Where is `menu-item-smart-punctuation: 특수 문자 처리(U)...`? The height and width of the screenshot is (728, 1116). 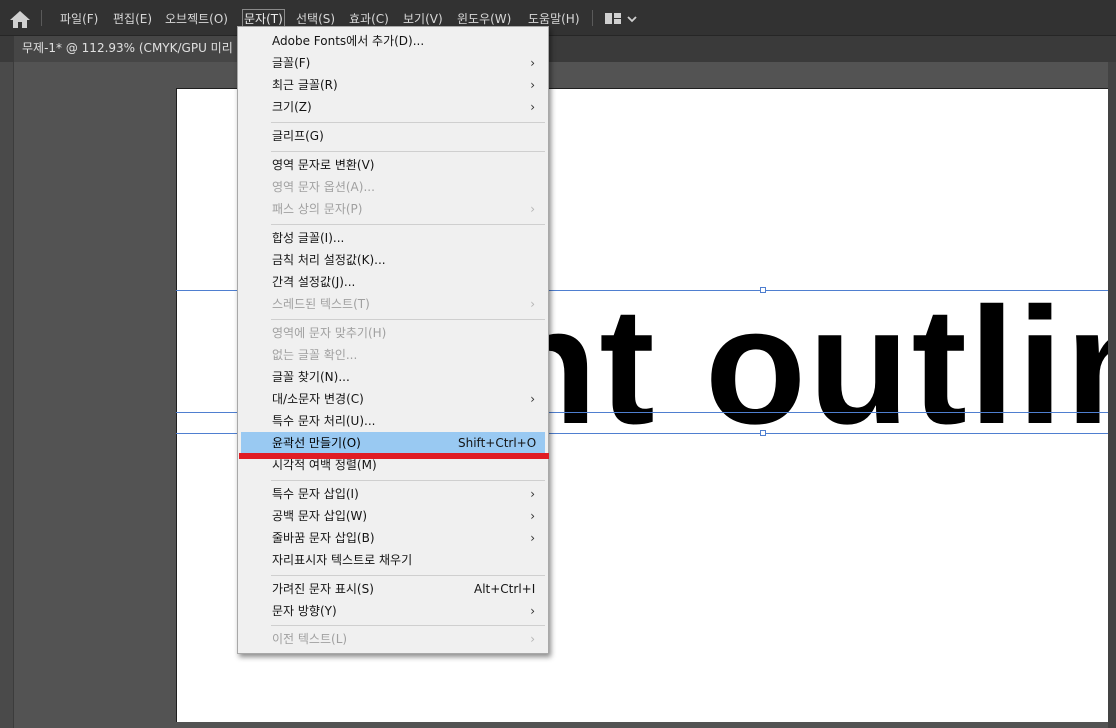
menu-item-smart-punctuation: 특수 문자 처리(U)... is located at coordinates (393, 421).